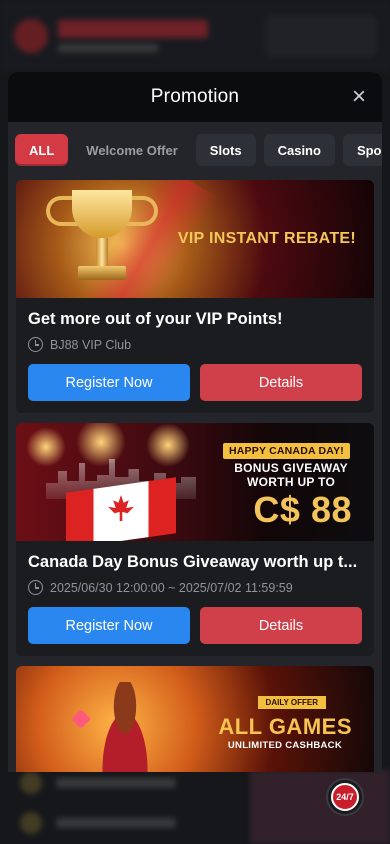  What do you see at coordinates (320, 807) in the screenshot?
I see `background-card` at bounding box center [320, 807].